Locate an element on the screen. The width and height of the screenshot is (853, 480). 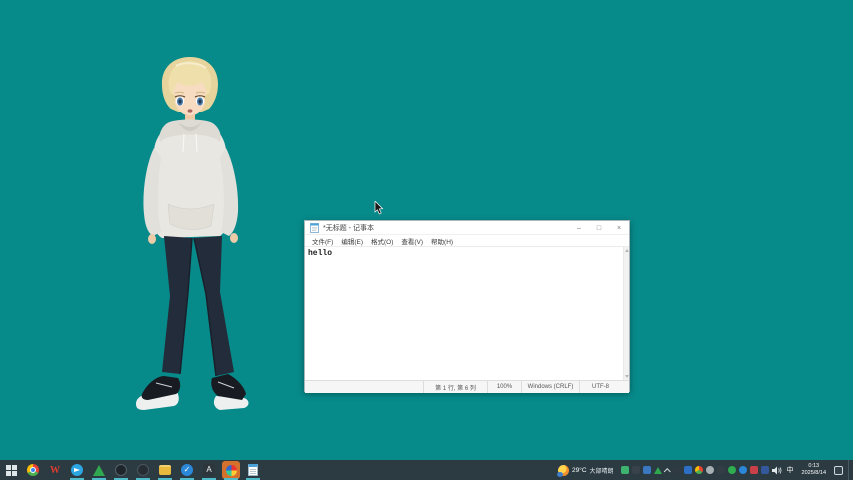
dark-app-icon is located at coordinates (720, 470).